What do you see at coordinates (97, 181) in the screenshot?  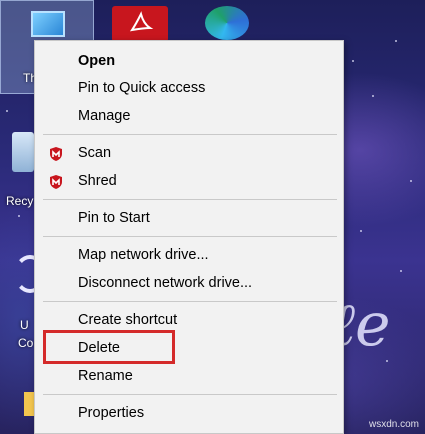 I see `menu-item-label: Shred` at bounding box center [97, 181].